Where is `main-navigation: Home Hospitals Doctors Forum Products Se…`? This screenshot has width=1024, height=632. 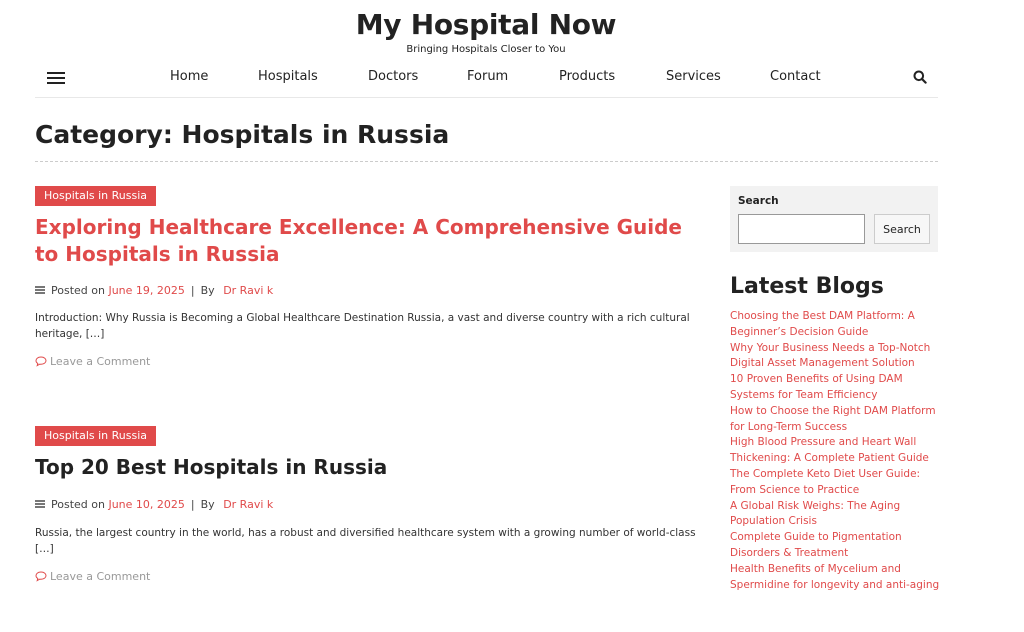 main-navigation: Home Hospitals Doctors Forum Products Se… is located at coordinates (486, 80).